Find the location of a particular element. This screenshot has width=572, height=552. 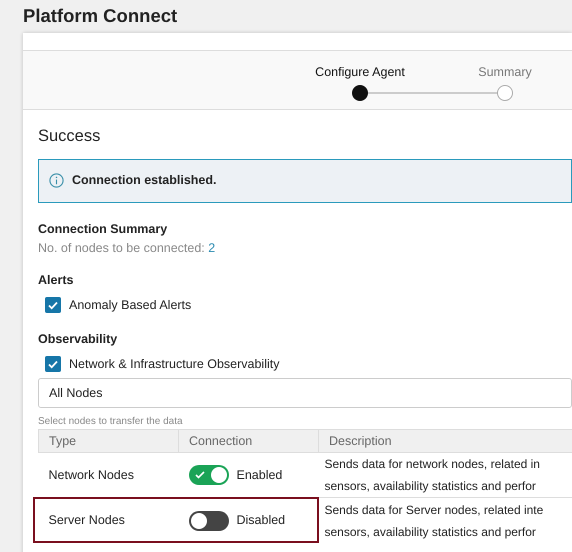

description-text: Sends data for Server nodes, related inte sensors, availability statistics and perfor is located at coordinates (434, 521).